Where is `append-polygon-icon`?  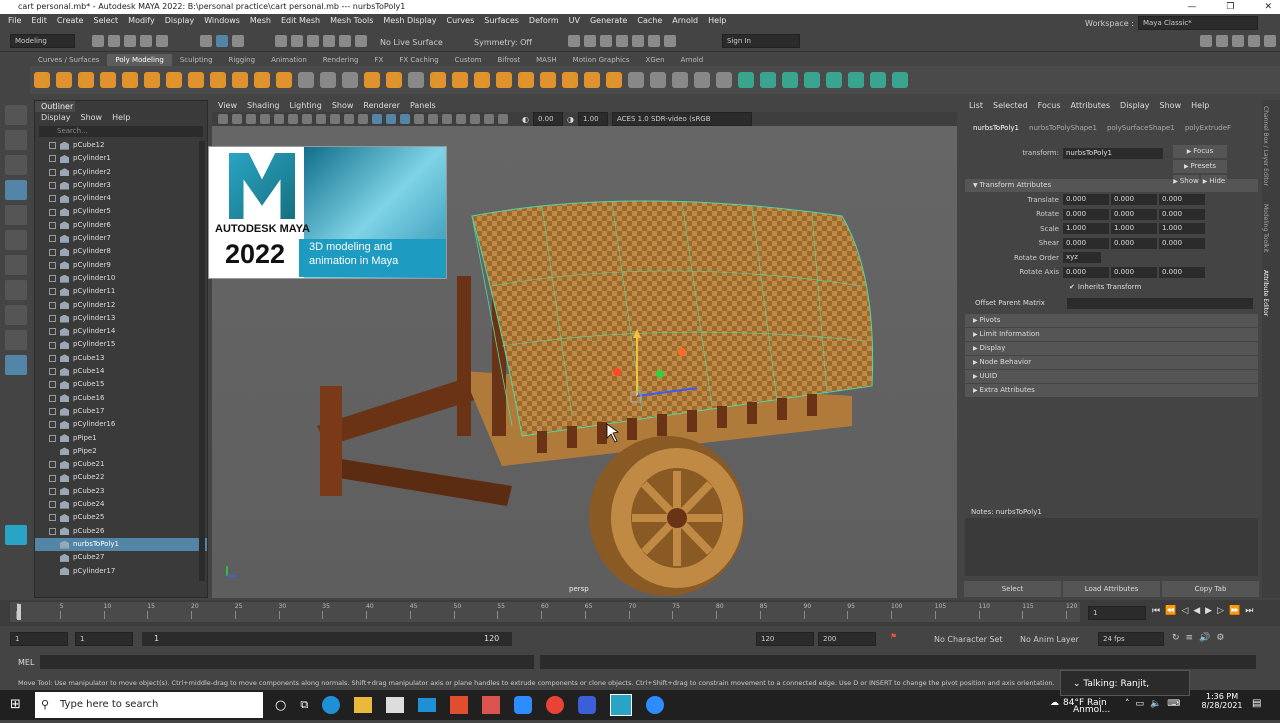 append-polygon-icon is located at coordinates (526, 80).